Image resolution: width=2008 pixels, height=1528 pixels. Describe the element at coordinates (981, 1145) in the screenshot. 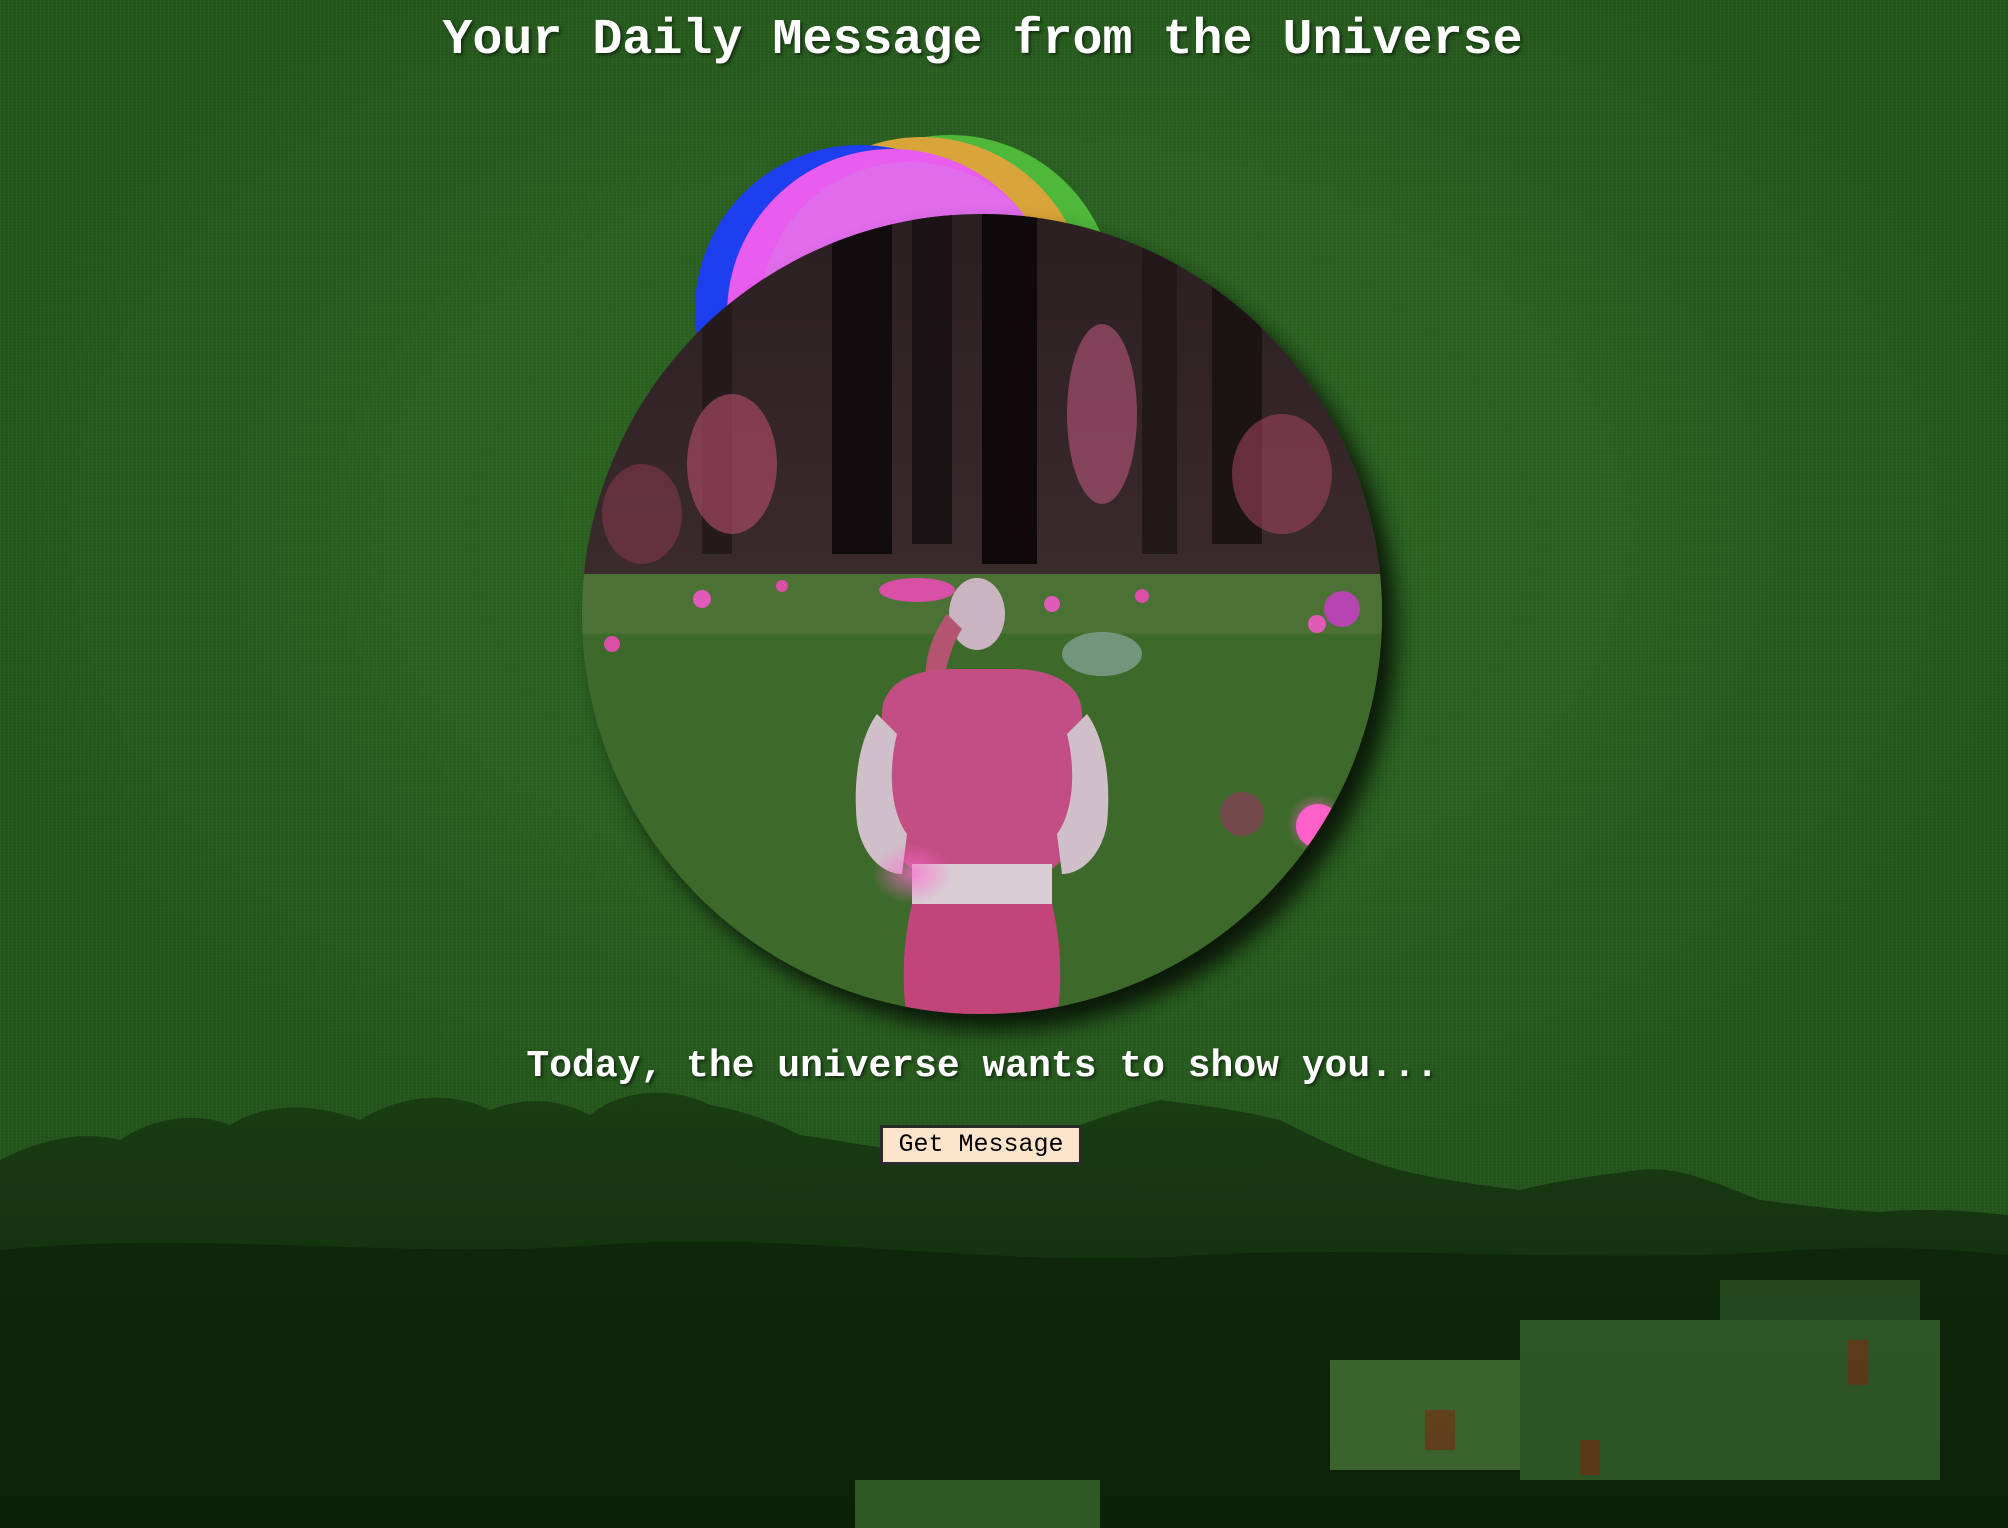

I see `get-message-button: Get Message` at that location.